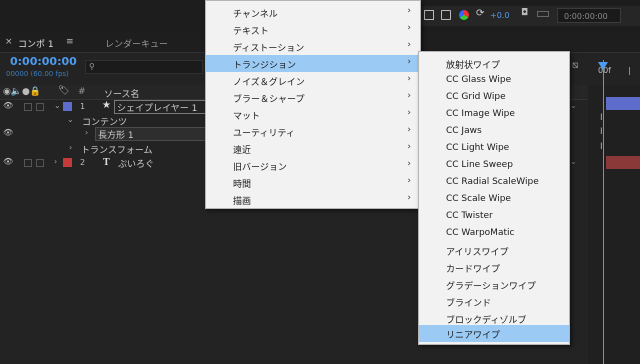 The image size is (640, 364). I want to click on exposure-value: +0.0, so click(499, 15).